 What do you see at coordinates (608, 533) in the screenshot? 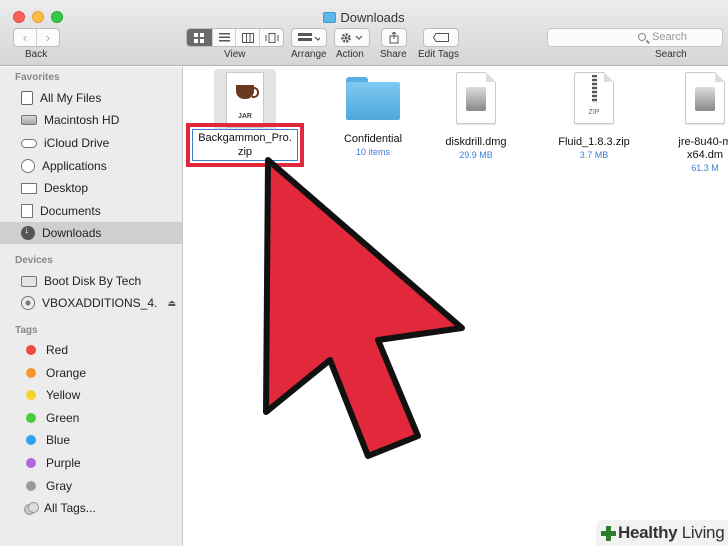
I see `medical-cross-logo-icon` at bounding box center [608, 533].